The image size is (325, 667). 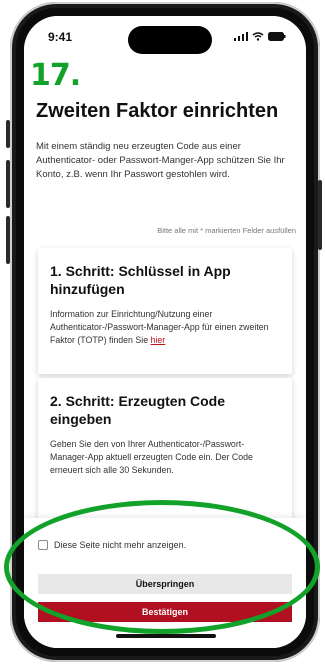 I want to click on status-icons, so click(x=259, y=36).